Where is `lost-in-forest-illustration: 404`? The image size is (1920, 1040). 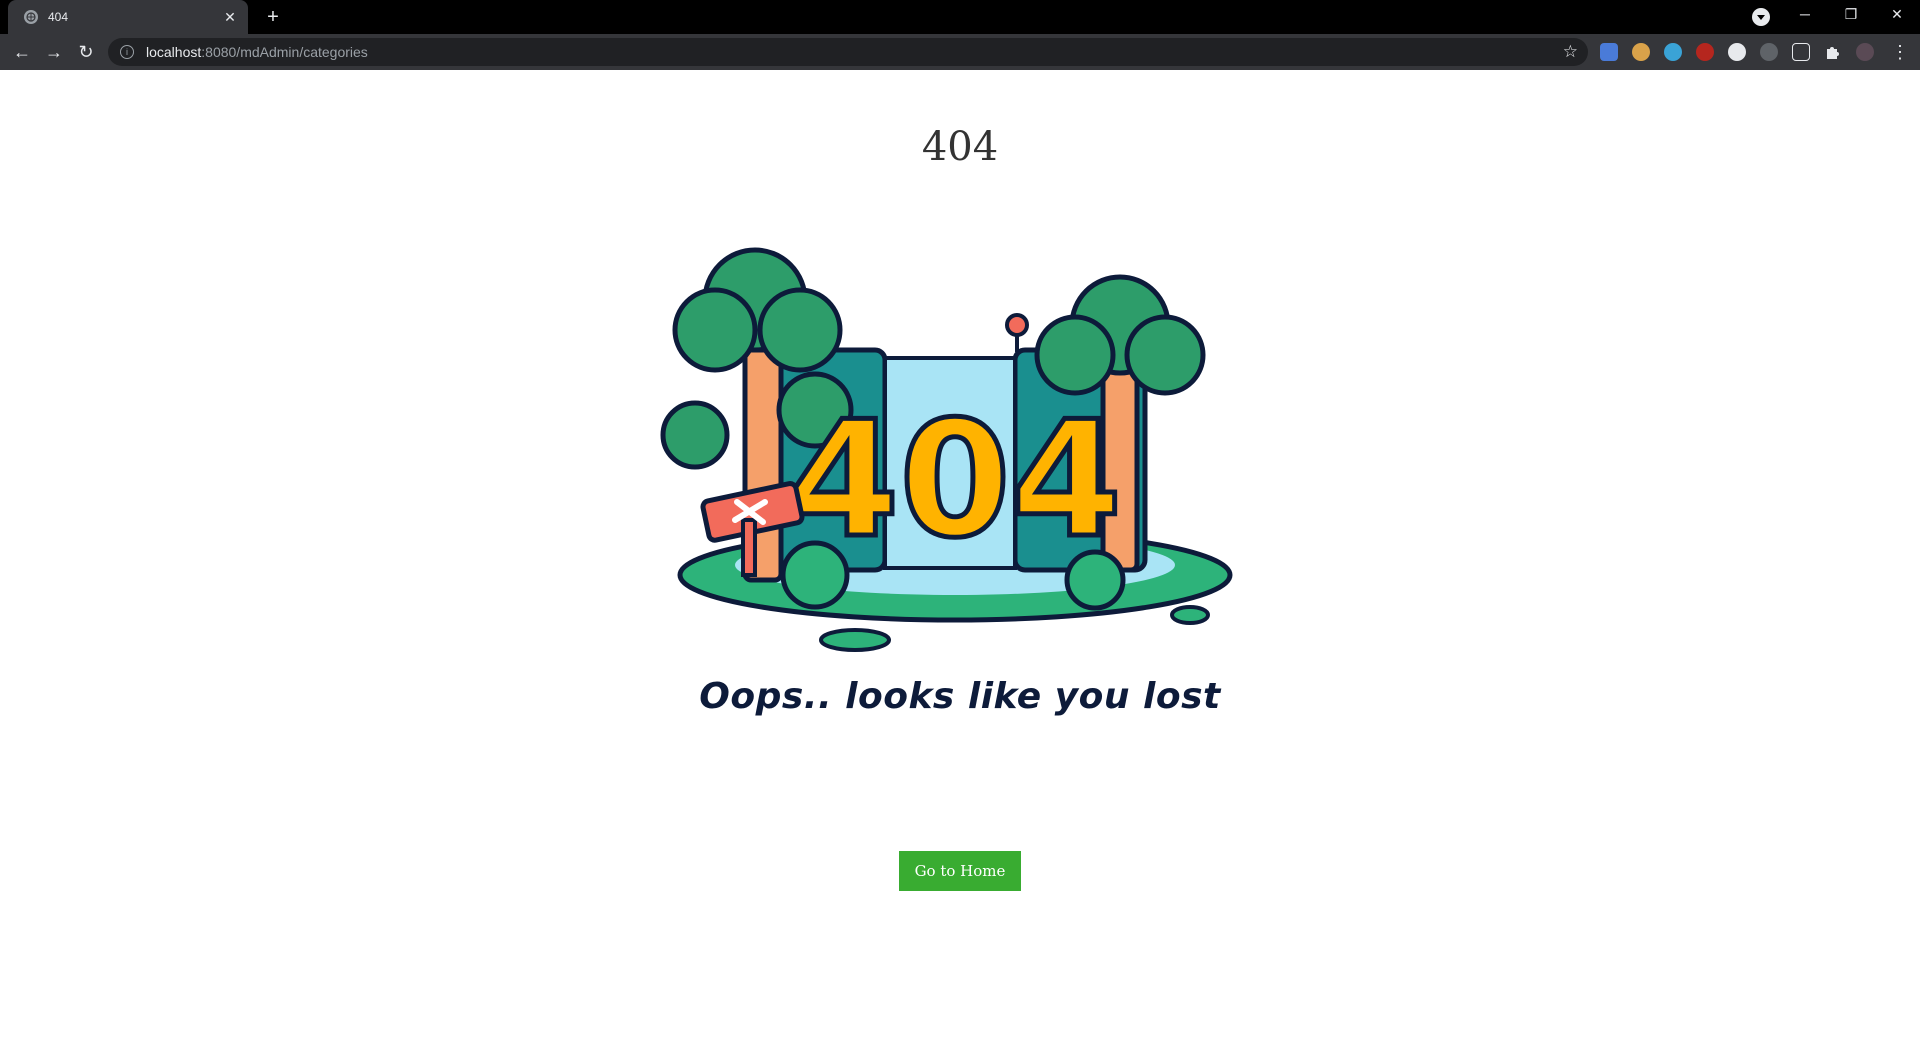 lost-in-forest-illustration: 404 is located at coordinates (946, 449).